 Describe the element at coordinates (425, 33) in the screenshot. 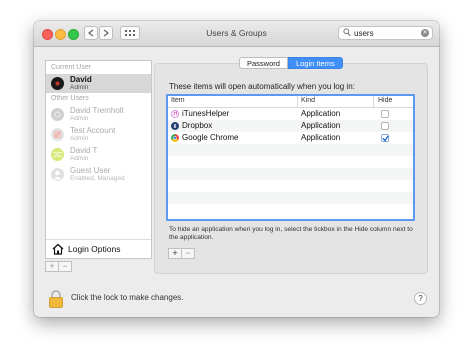

I see `clear-search-icon: ✕` at that location.